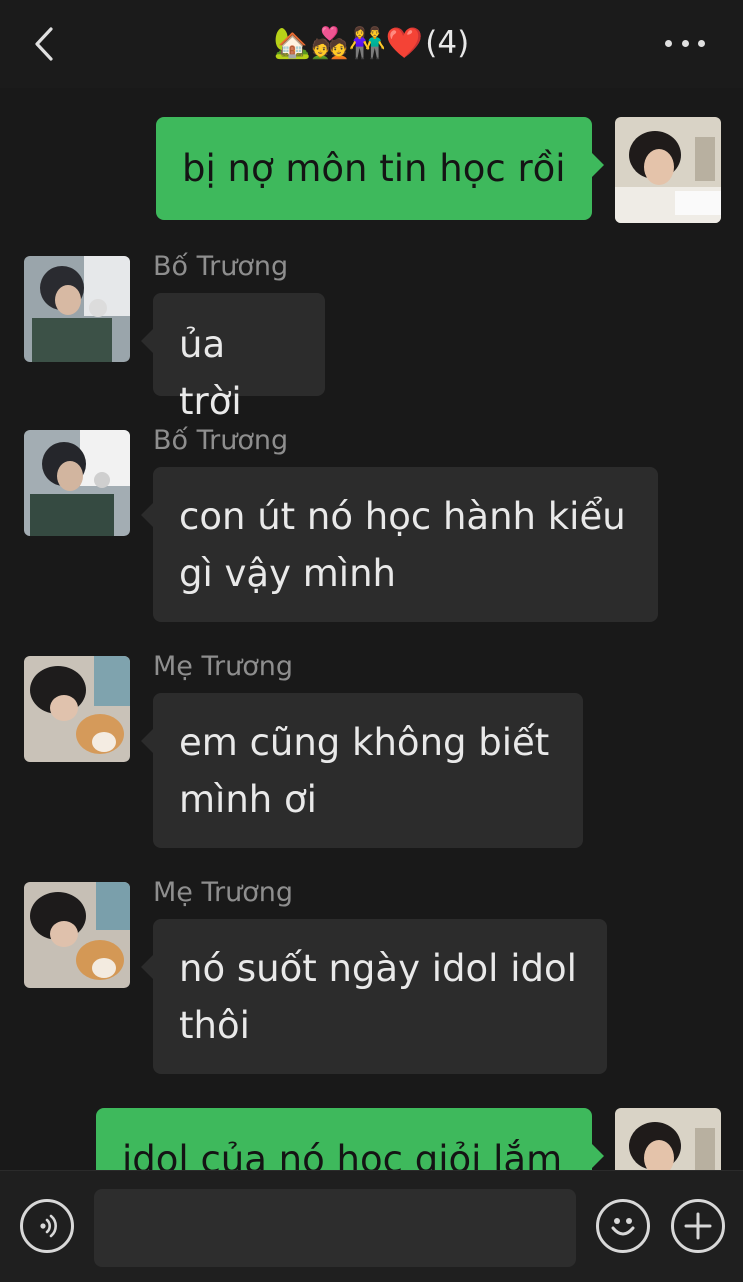 The image size is (743, 1282). I want to click on plus-icon, so click(698, 1226).